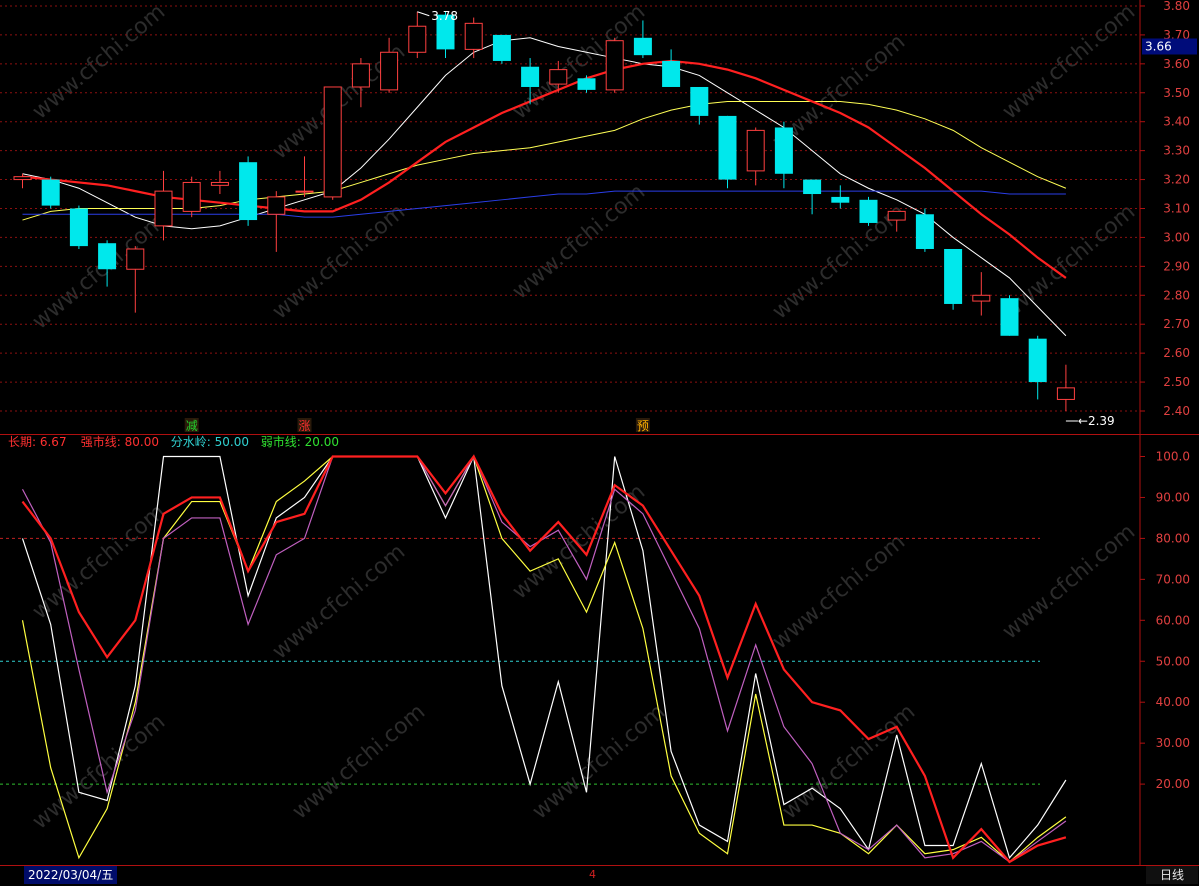 Image resolution: width=1199 pixels, height=886 pixels. I want to click on indicator-tick-label: 100.0, so click(1173, 457).